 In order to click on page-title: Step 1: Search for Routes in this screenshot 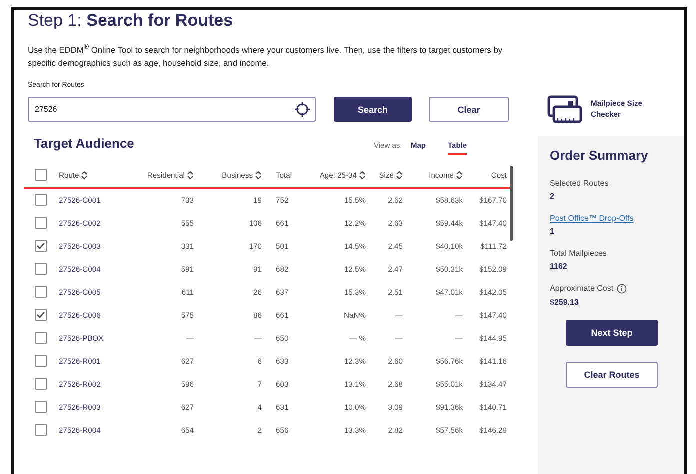, I will do `click(131, 21)`.